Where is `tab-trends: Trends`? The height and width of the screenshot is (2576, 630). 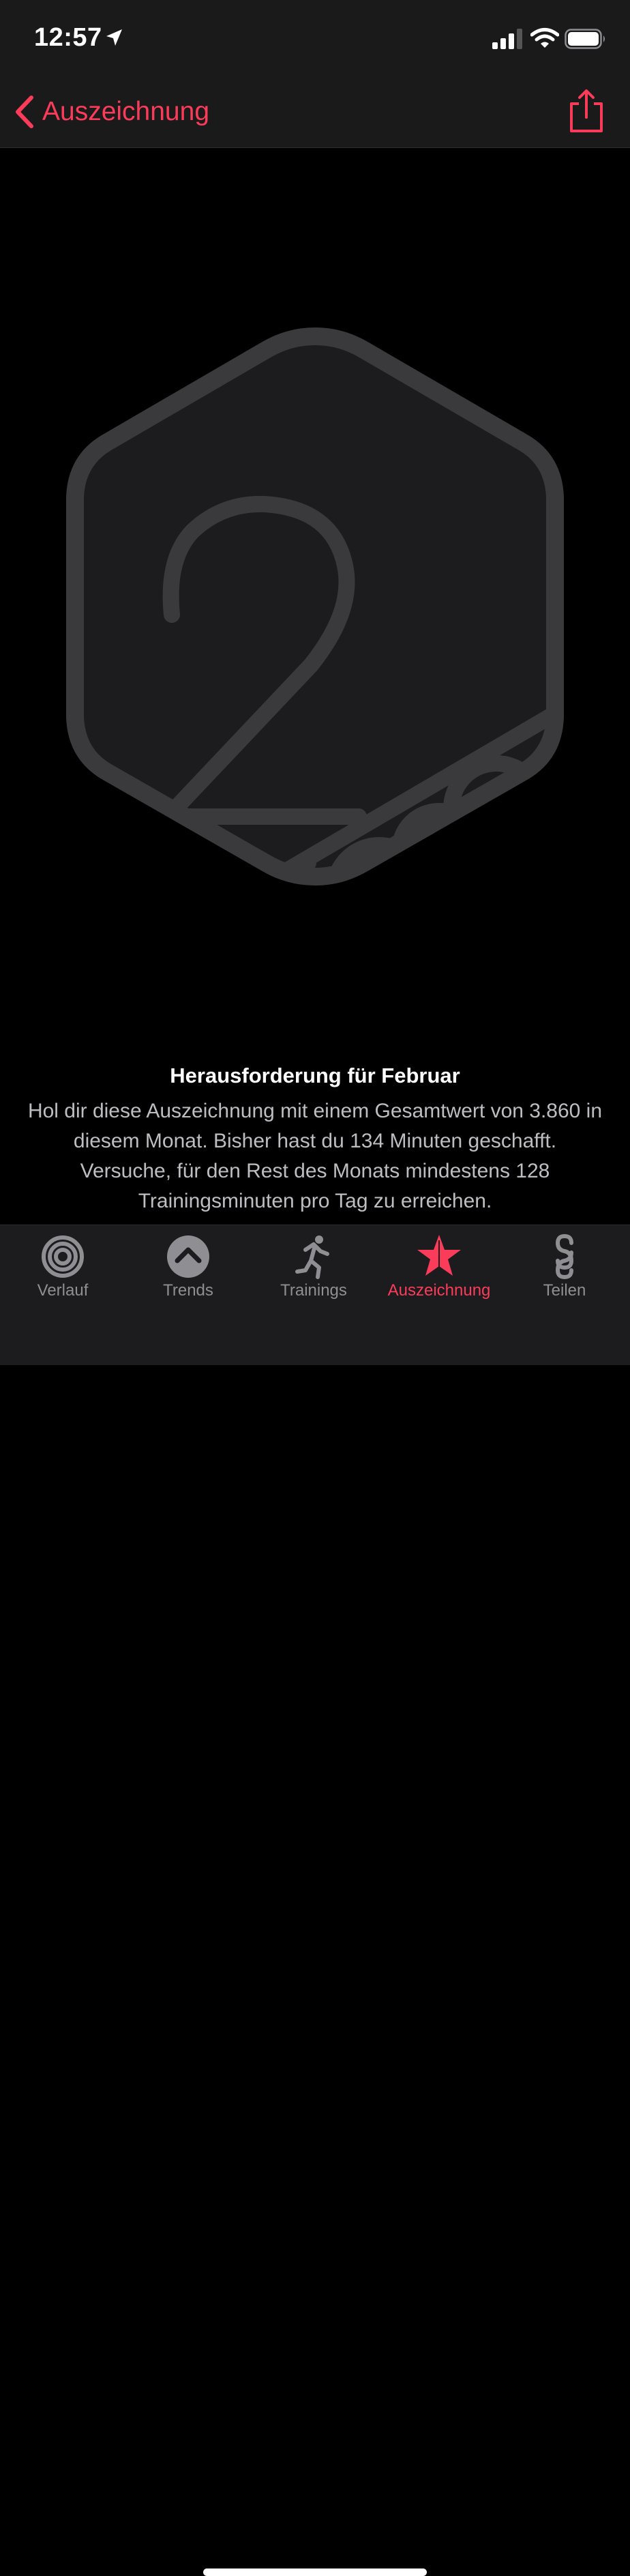 tab-trends: Trends is located at coordinates (188, 1270).